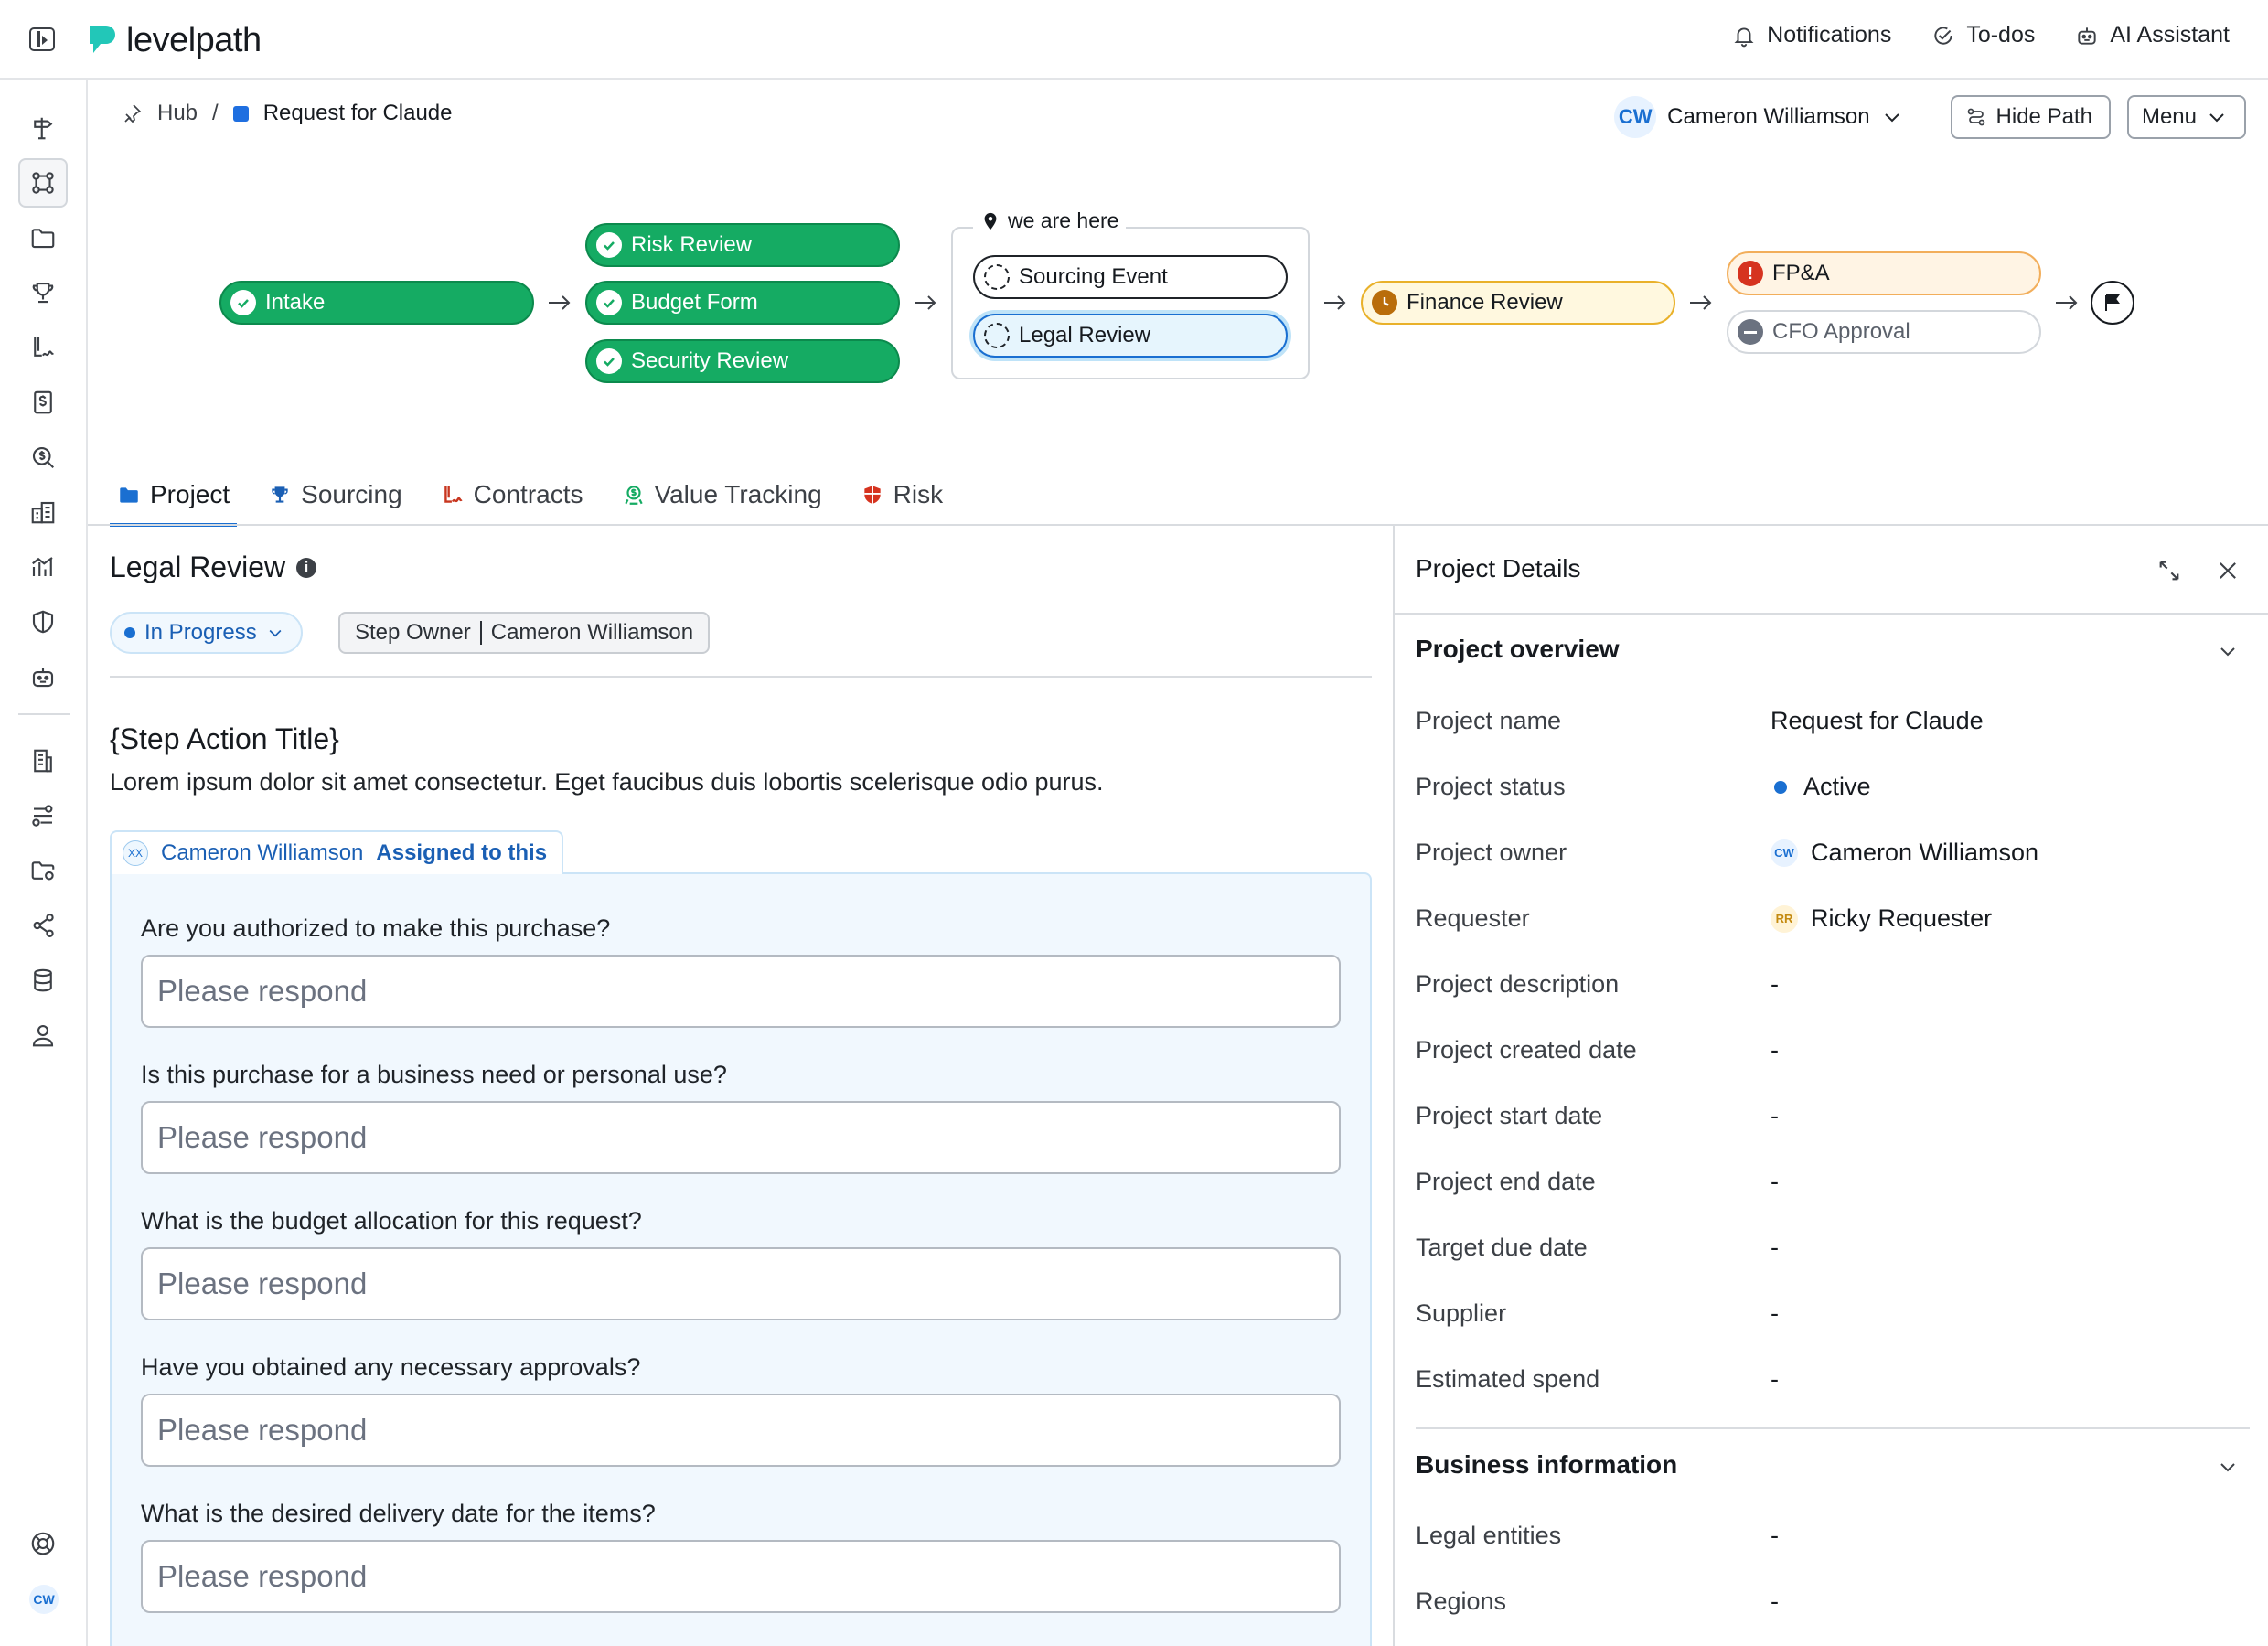 The width and height of the screenshot is (2268, 1646). I want to click on tab-contracts: Contracts, so click(512, 495).